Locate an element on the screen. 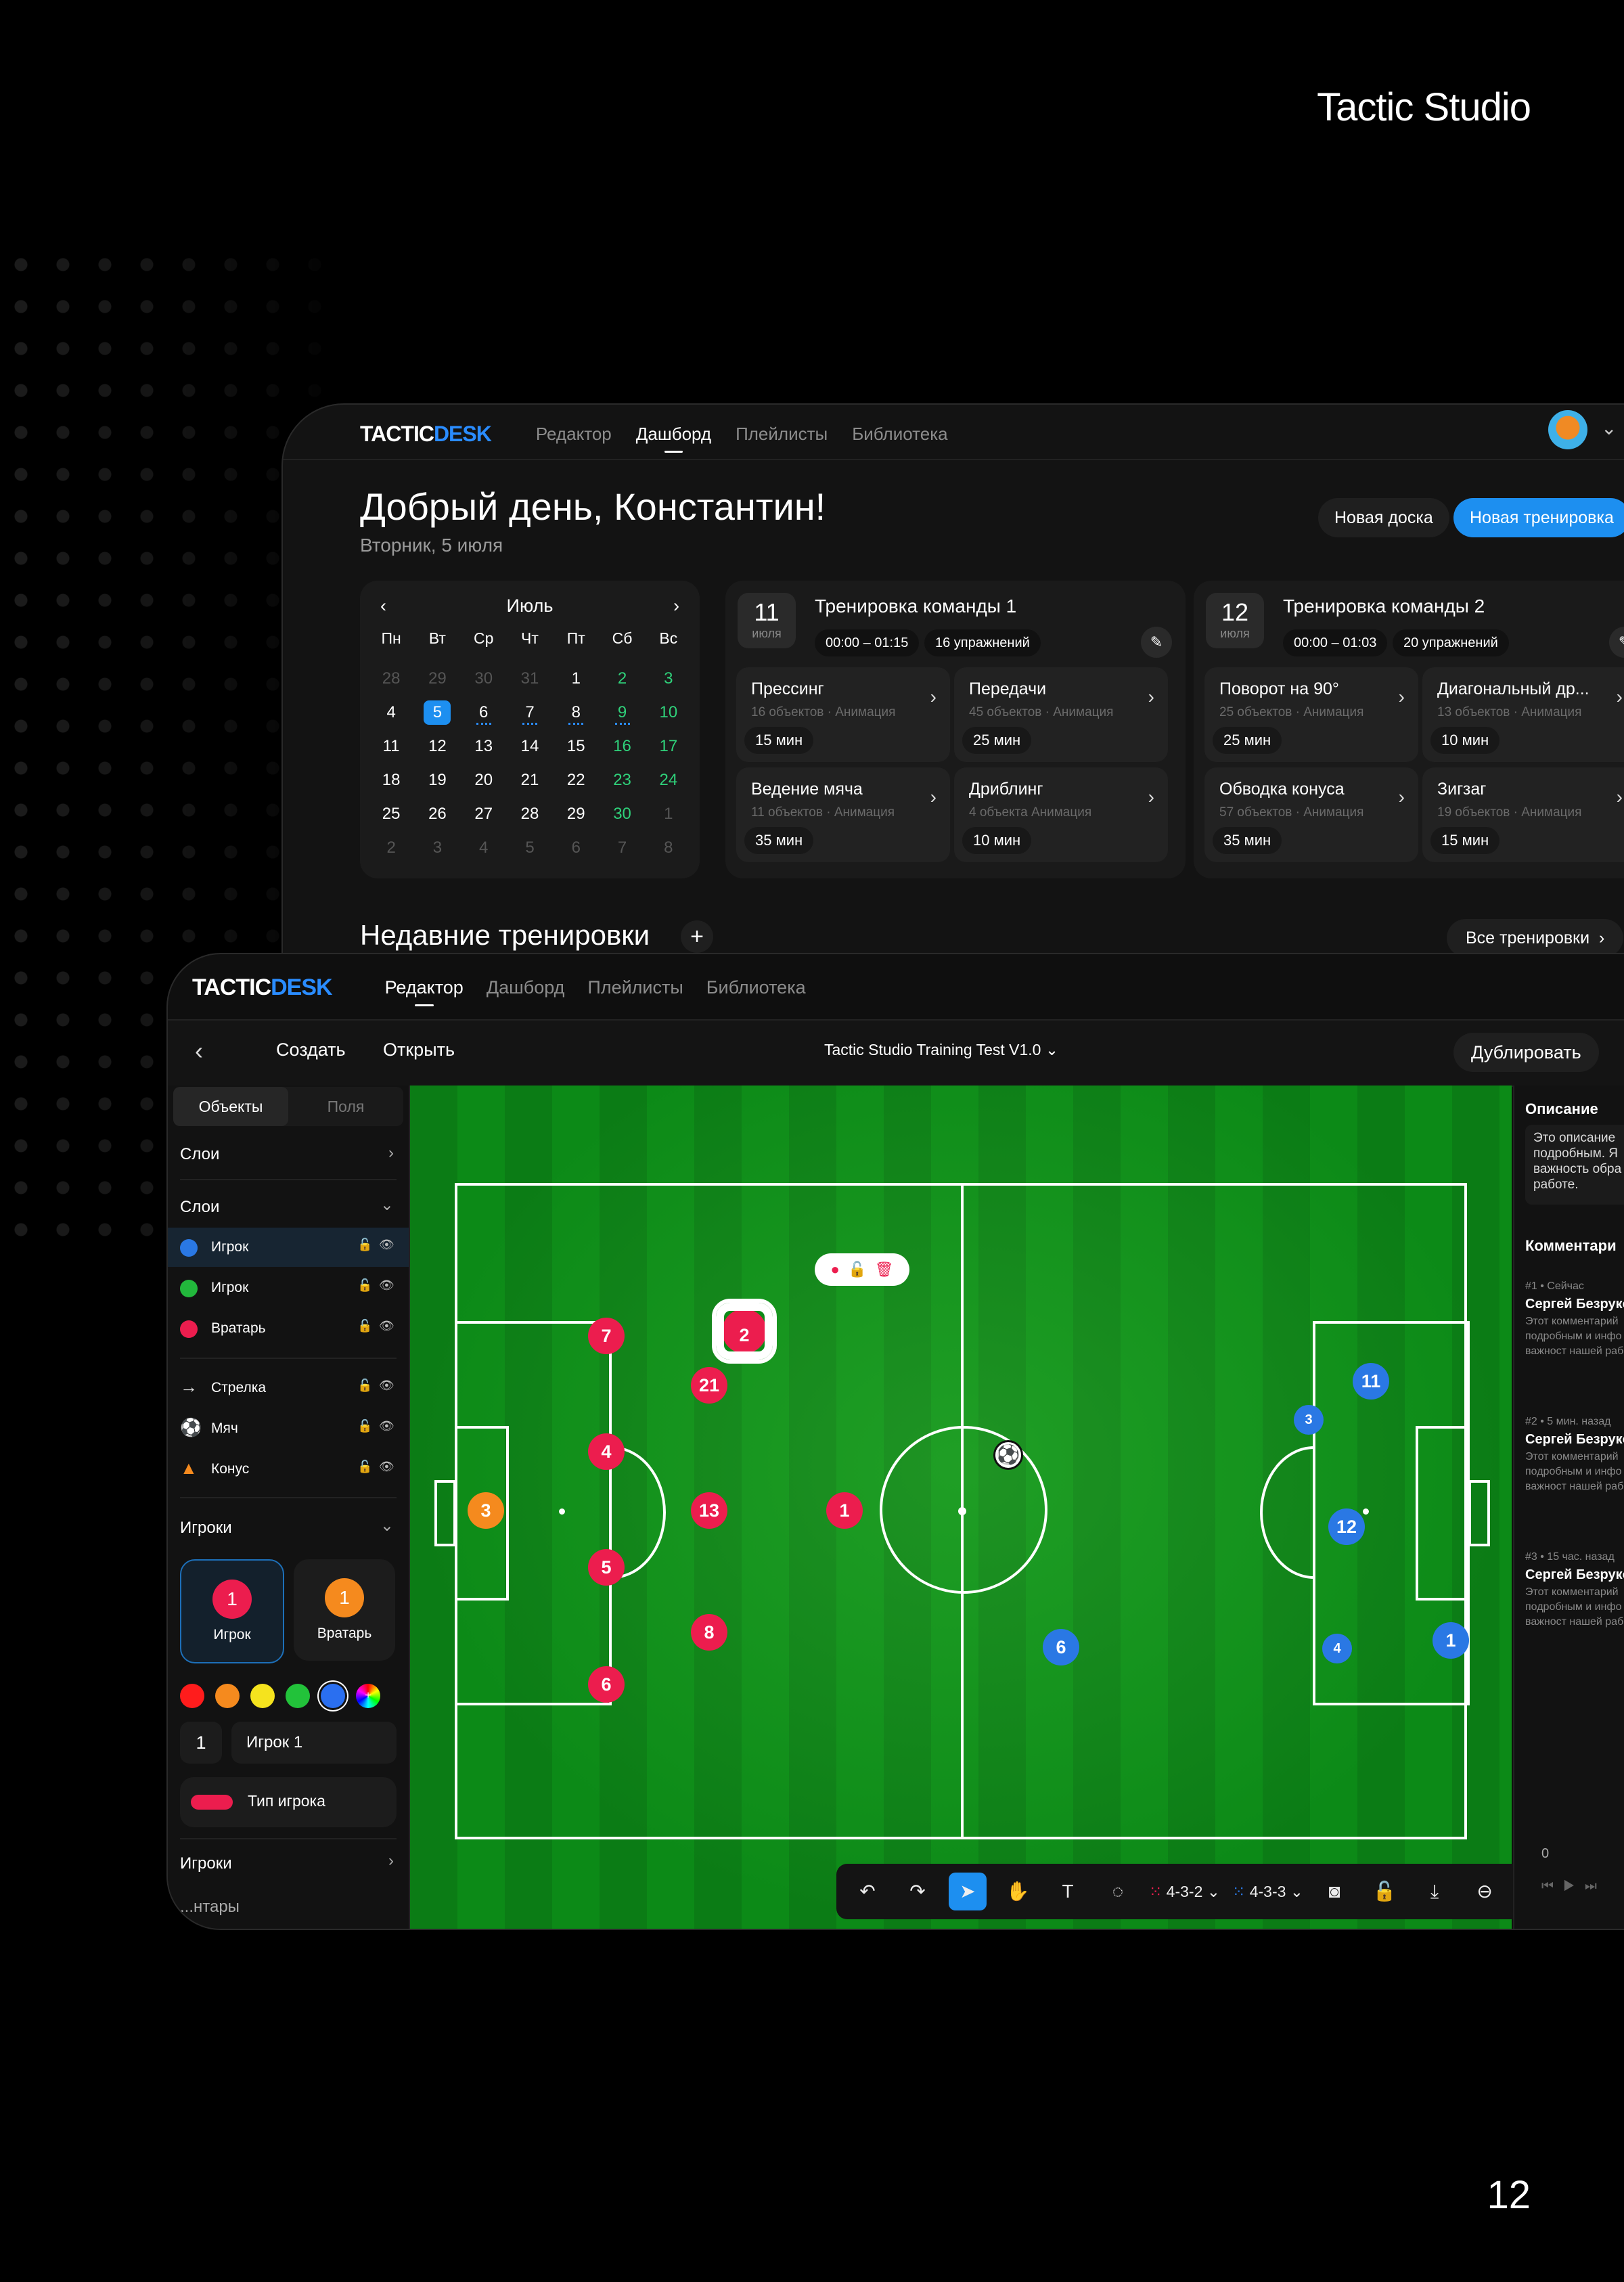  calendar-day: 3 is located at coordinates (669, 679).